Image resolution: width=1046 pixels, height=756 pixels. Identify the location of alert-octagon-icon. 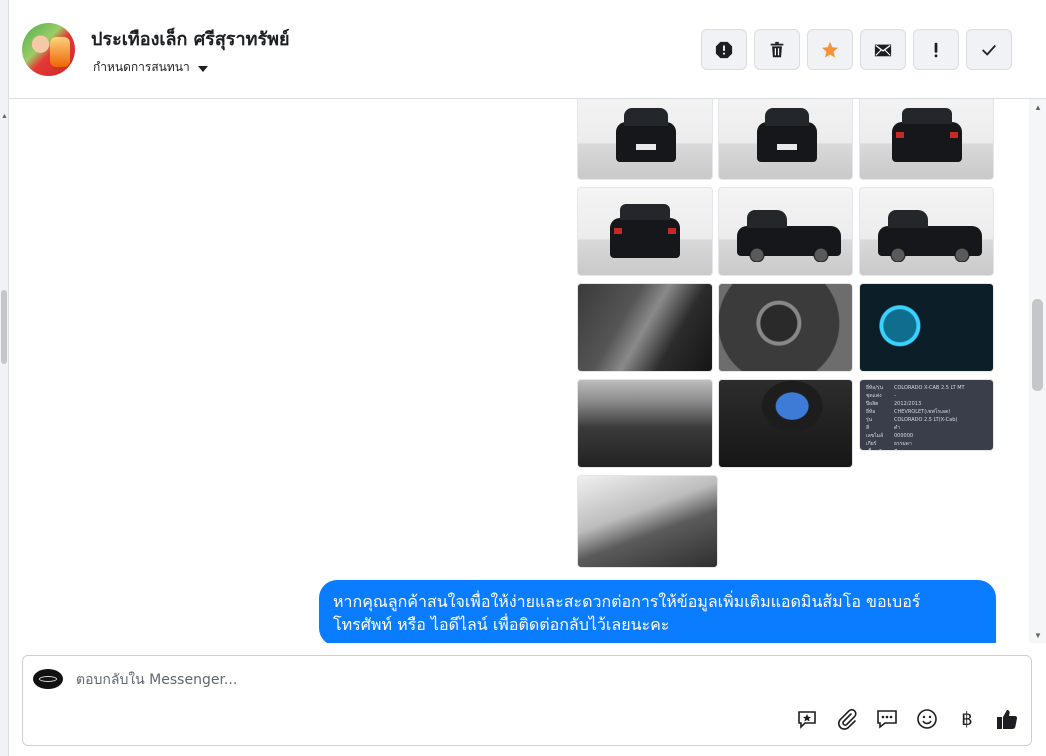
(724, 49).